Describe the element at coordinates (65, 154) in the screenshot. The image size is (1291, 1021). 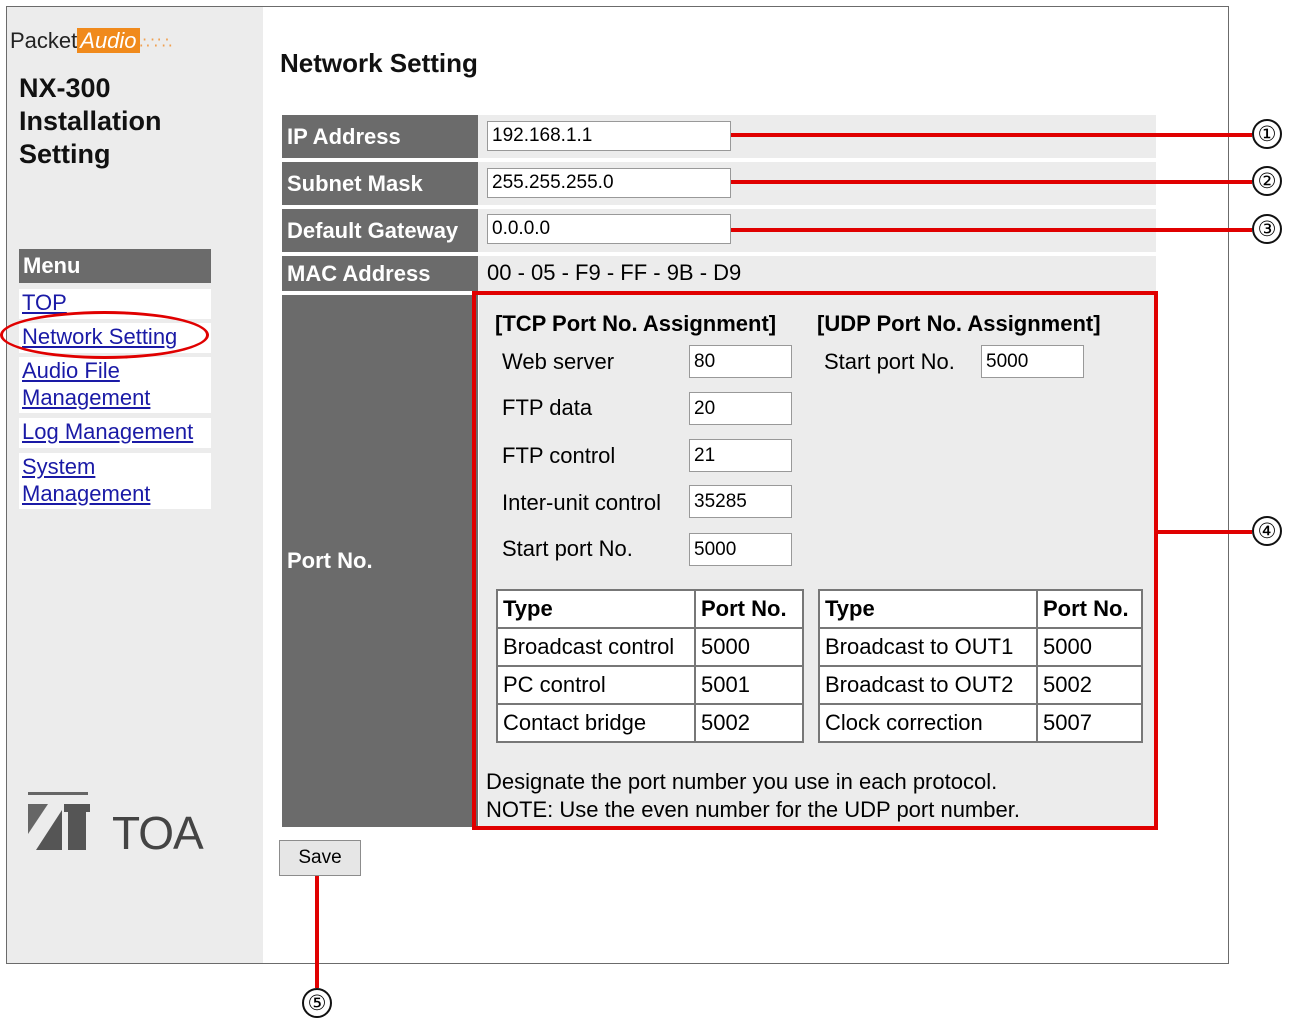
I see `app-title-line3: Setting` at that location.